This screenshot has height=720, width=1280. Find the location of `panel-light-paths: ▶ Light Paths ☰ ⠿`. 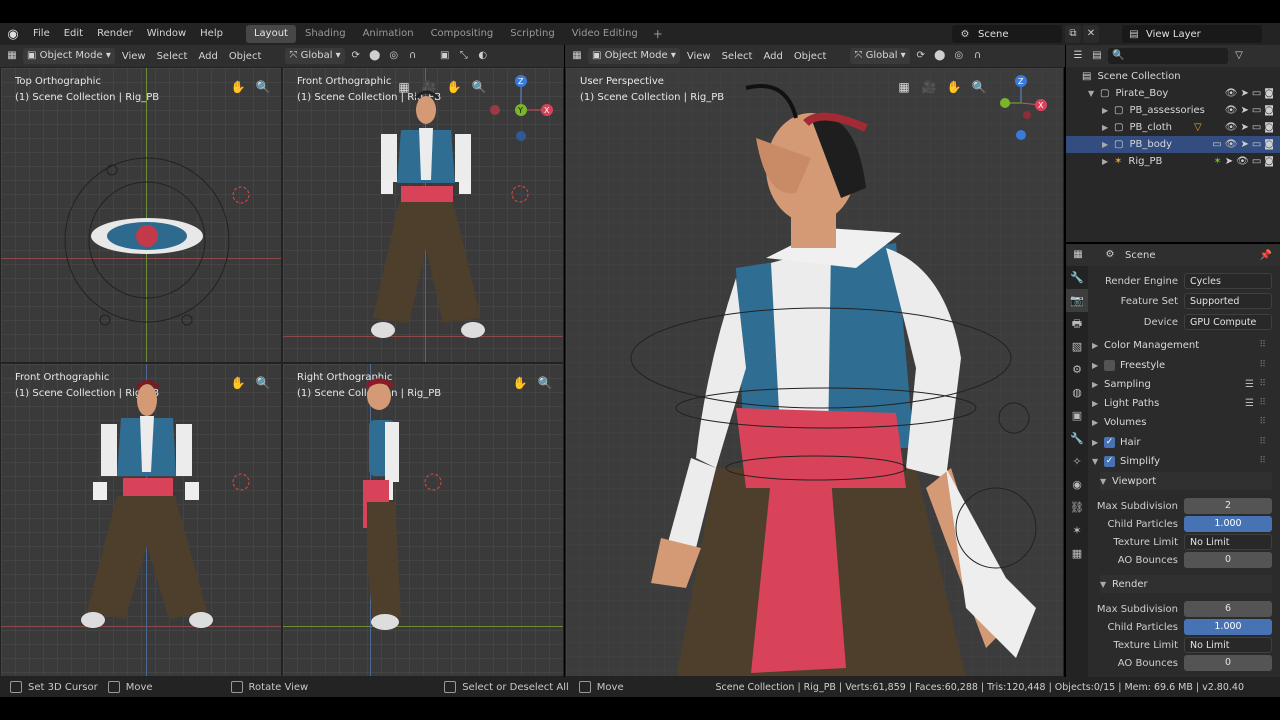

panel-light-paths: ▶ Light Paths ☰ ⠿ is located at coordinates (1182, 403).